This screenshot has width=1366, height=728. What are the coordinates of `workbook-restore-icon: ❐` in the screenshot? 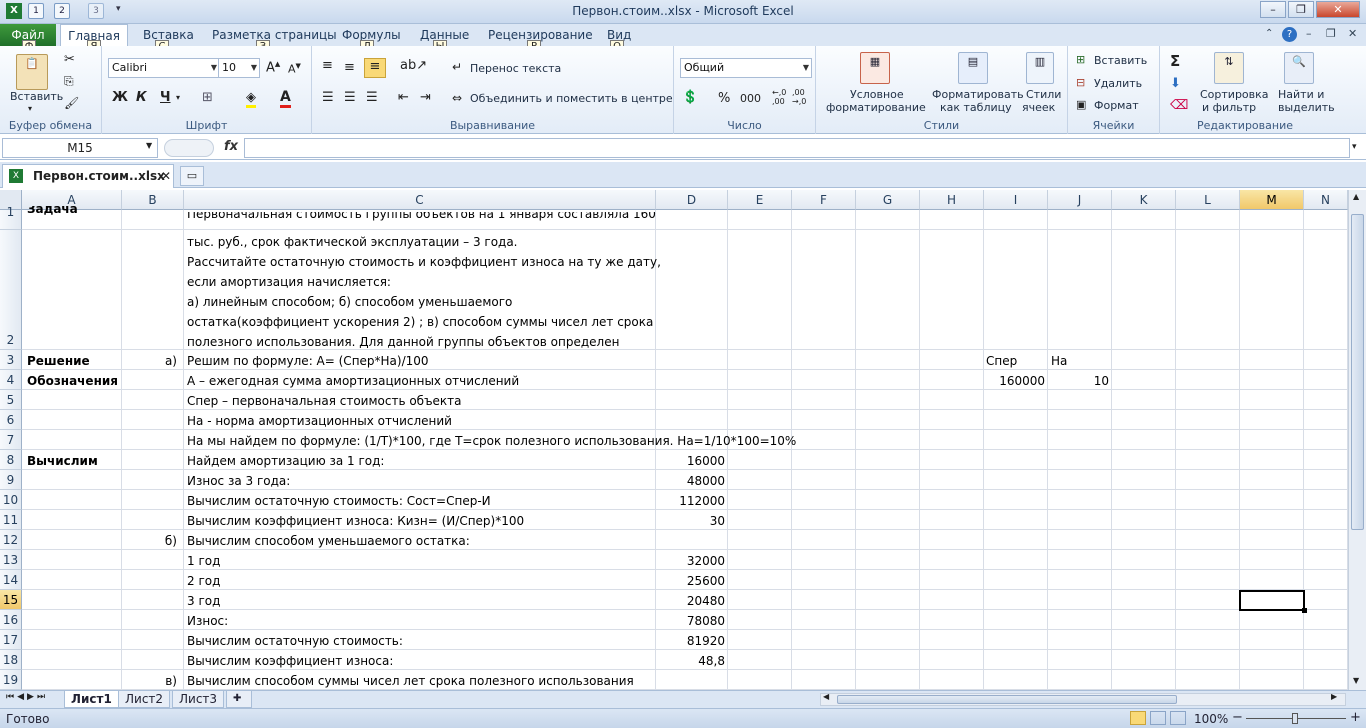 It's located at (1331, 33).